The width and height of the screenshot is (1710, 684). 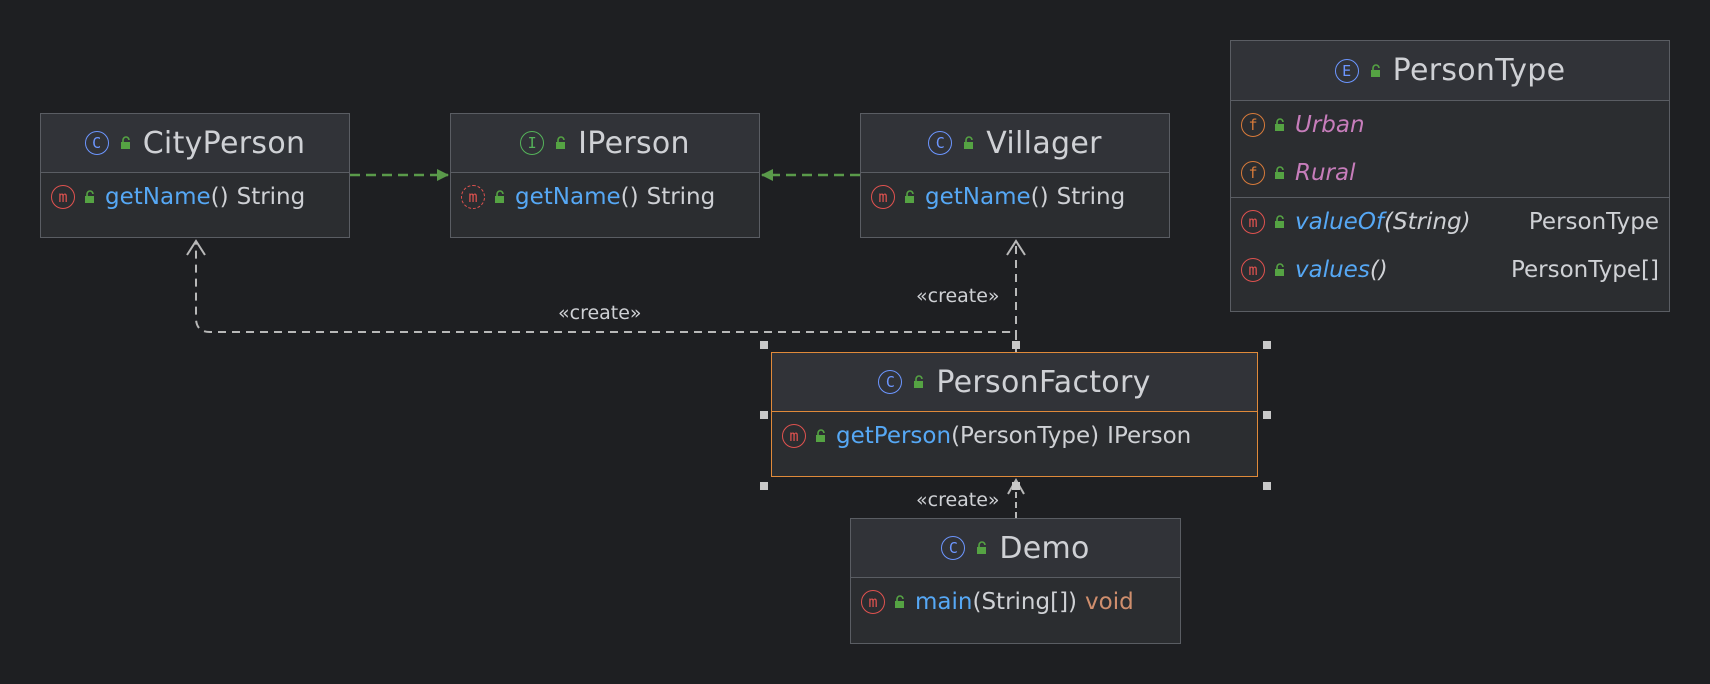 What do you see at coordinates (1044, 143) in the screenshot?
I see `node-title: Villager` at bounding box center [1044, 143].